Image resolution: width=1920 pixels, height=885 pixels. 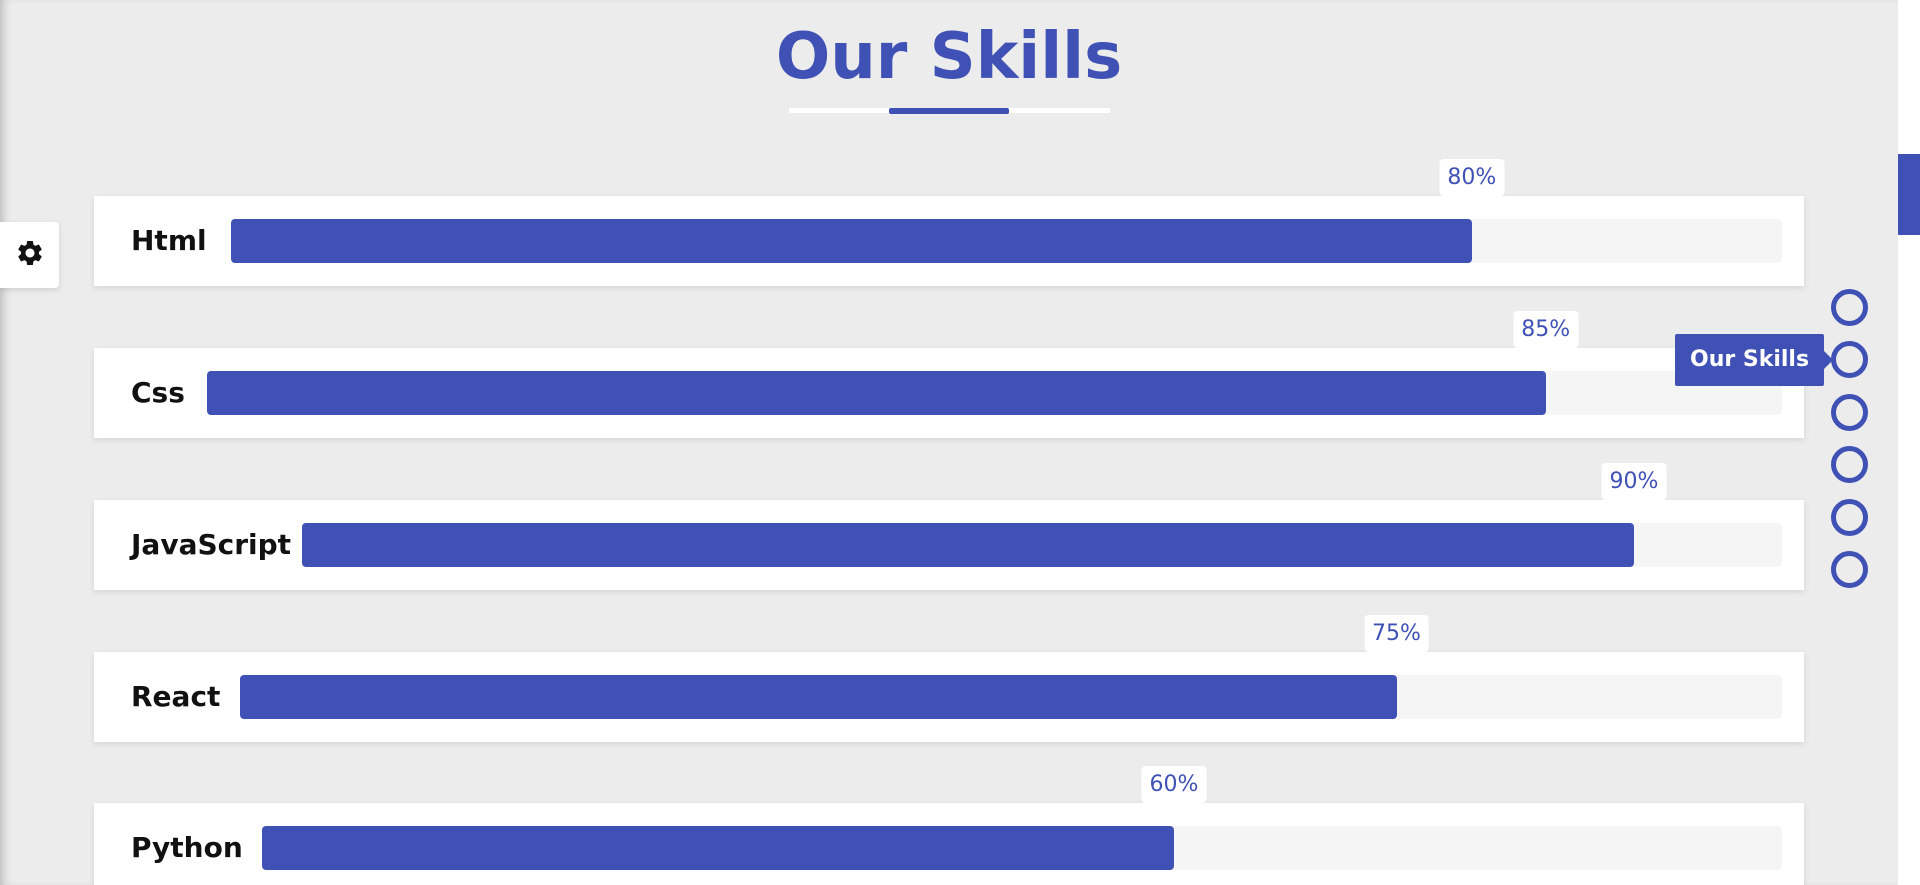 What do you see at coordinates (176, 696) in the screenshot?
I see `skill-name: React` at bounding box center [176, 696].